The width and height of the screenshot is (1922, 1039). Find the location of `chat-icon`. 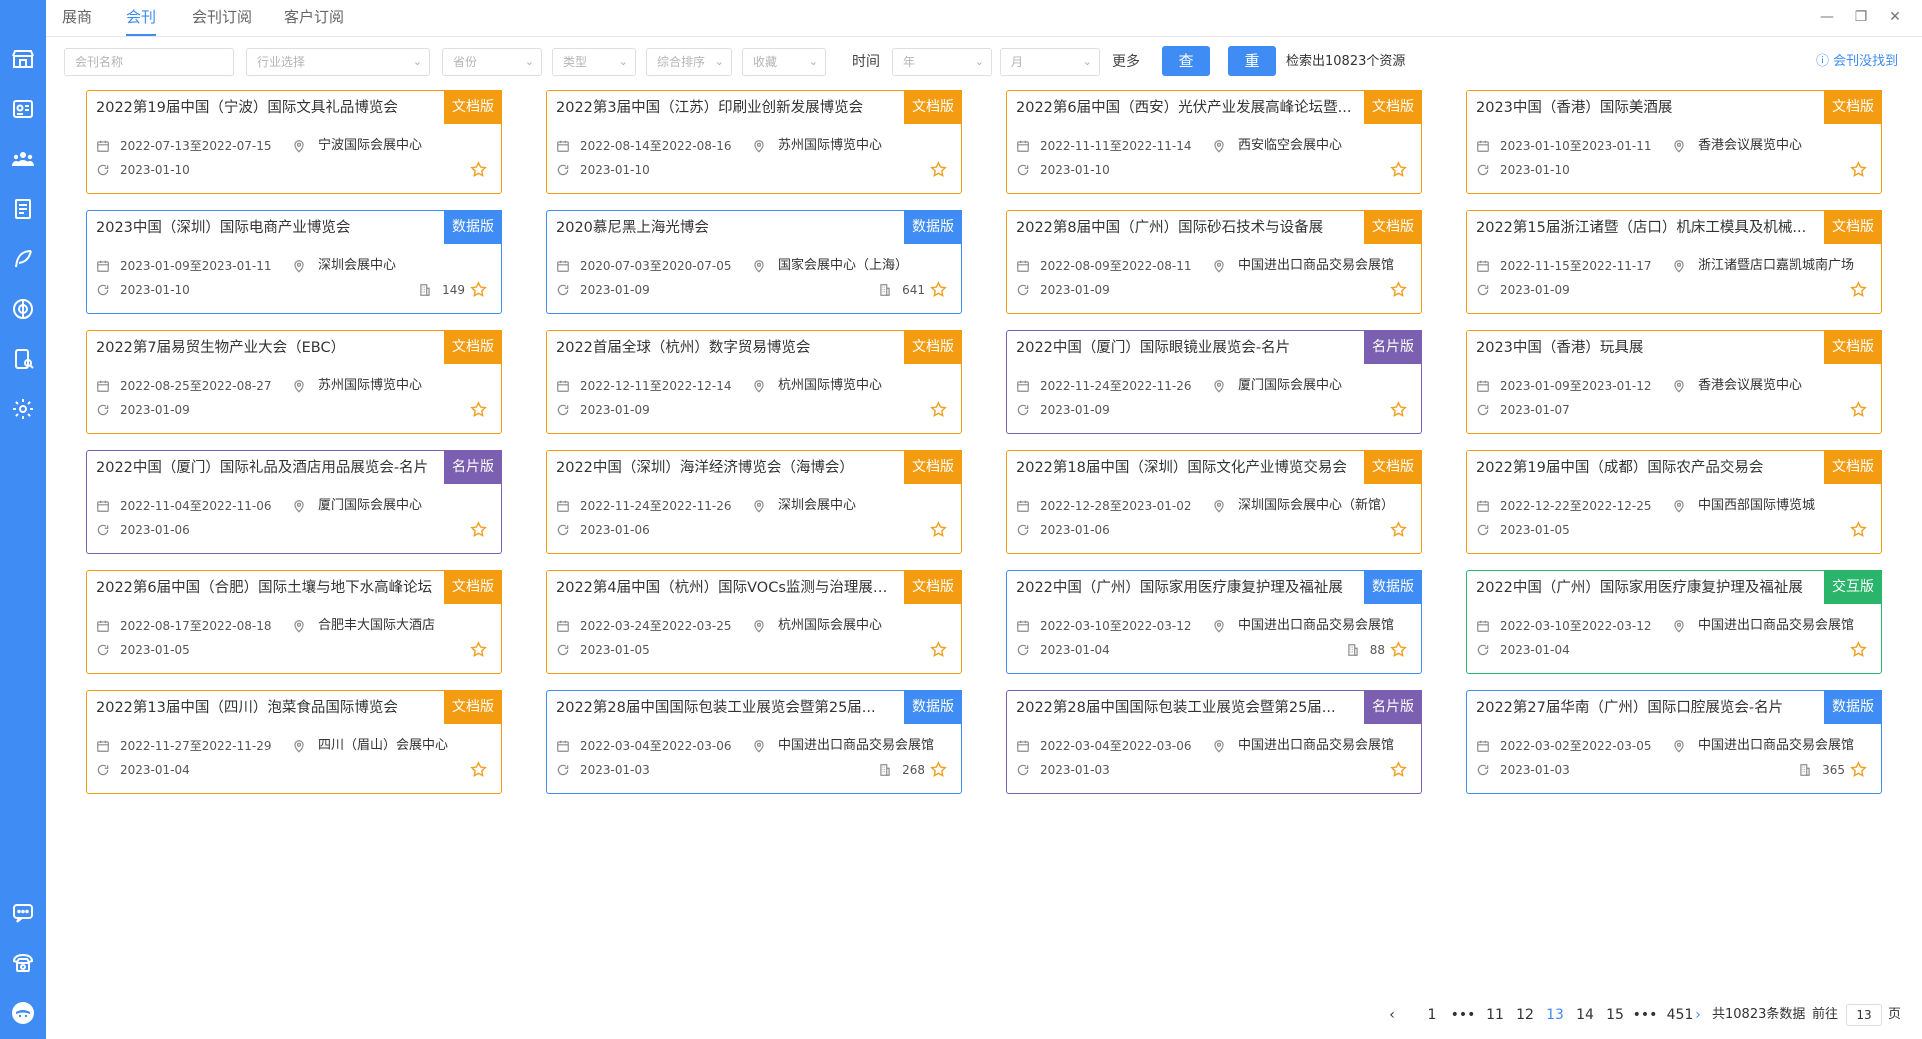

chat-icon is located at coordinates (23, 913).